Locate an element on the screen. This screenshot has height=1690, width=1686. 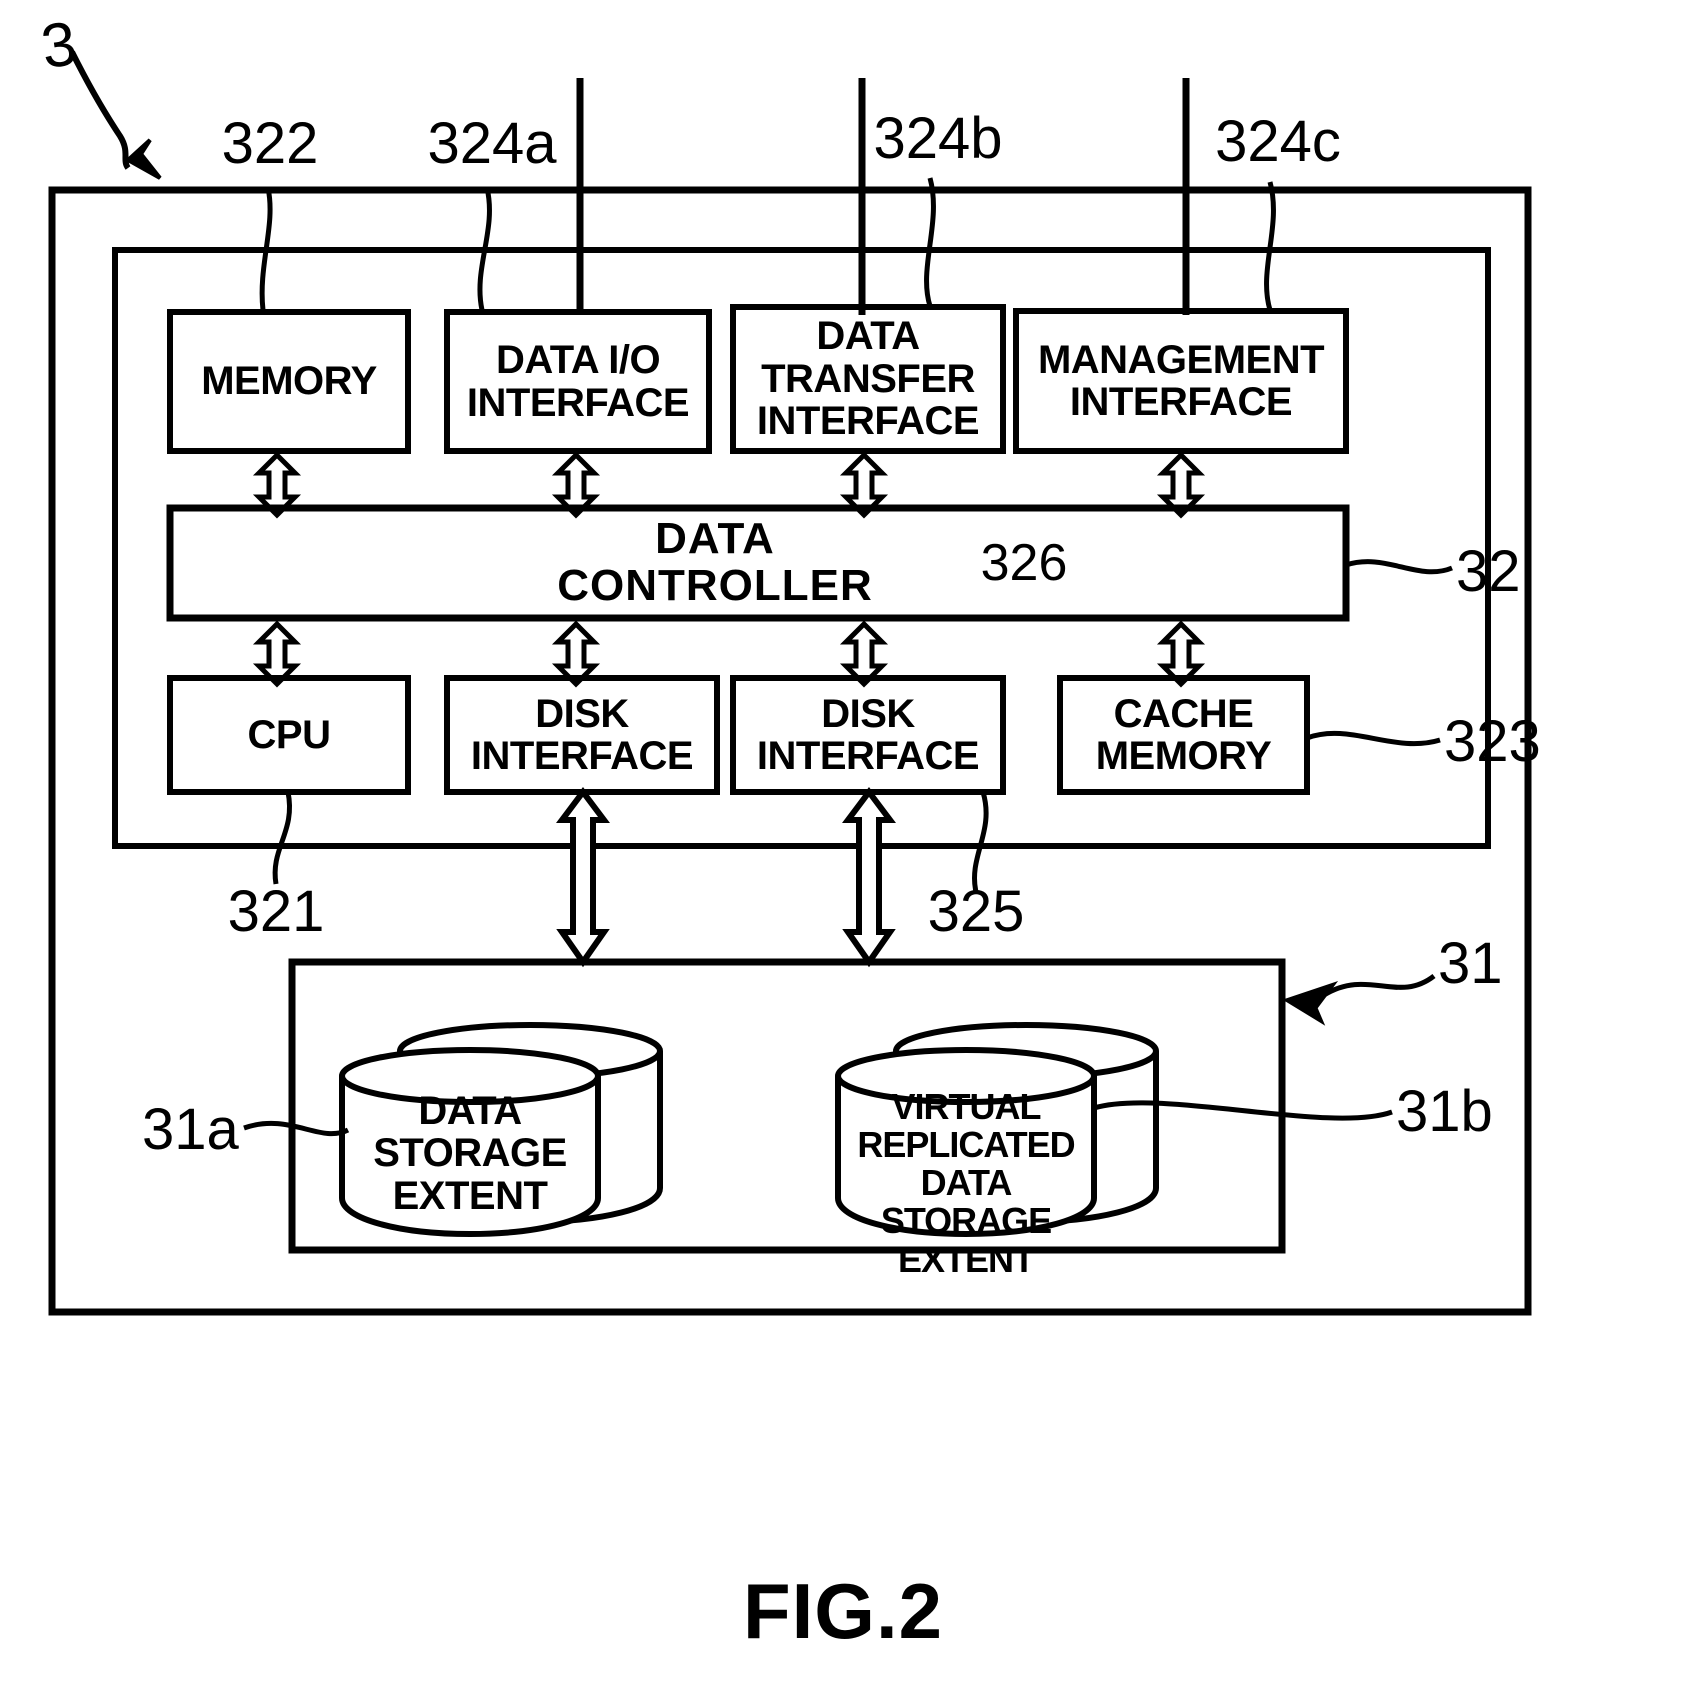
ref-system-3: 3 is located at coordinates (59, 45).